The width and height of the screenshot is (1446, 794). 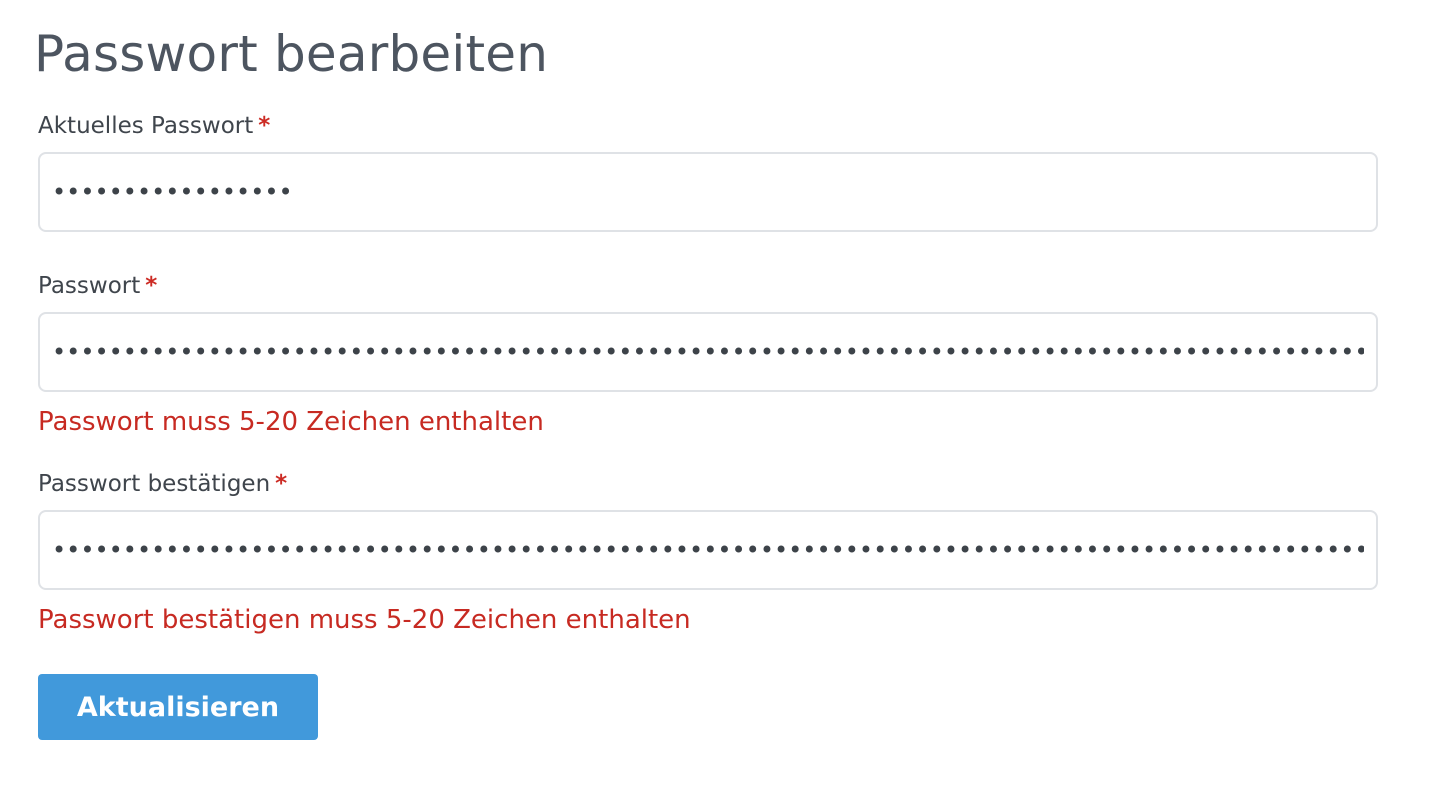 What do you see at coordinates (178, 707) in the screenshot?
I see `update-button: Aktualisieren` at bounding box center [178, 707].